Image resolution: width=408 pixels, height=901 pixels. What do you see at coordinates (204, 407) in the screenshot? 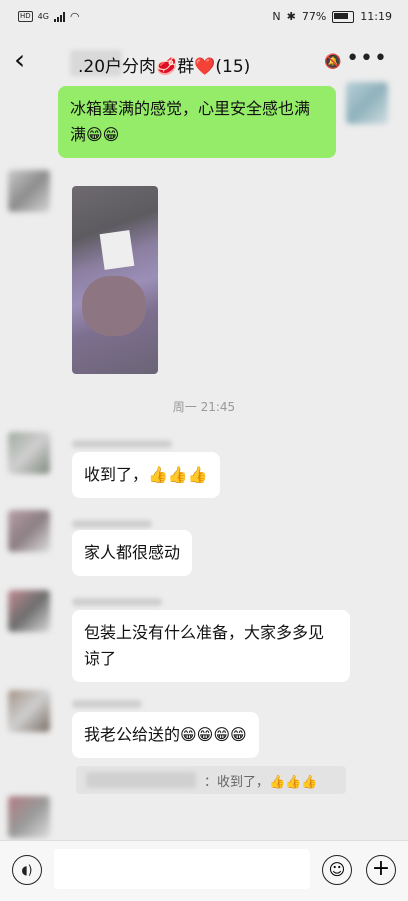
I see `timestamp: 周一 21:45` at bounding box center [204, 407].